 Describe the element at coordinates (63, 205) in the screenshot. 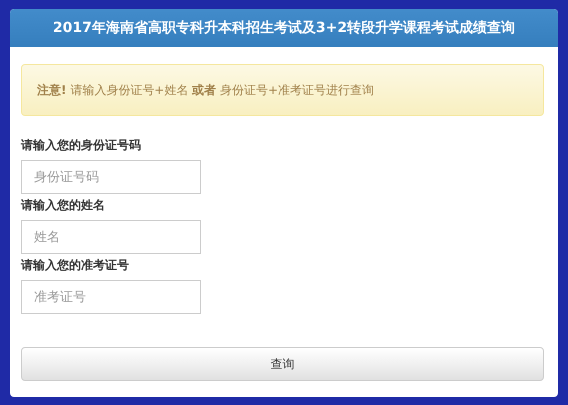

I see `field-label: 请输入您的姓名` at that location.